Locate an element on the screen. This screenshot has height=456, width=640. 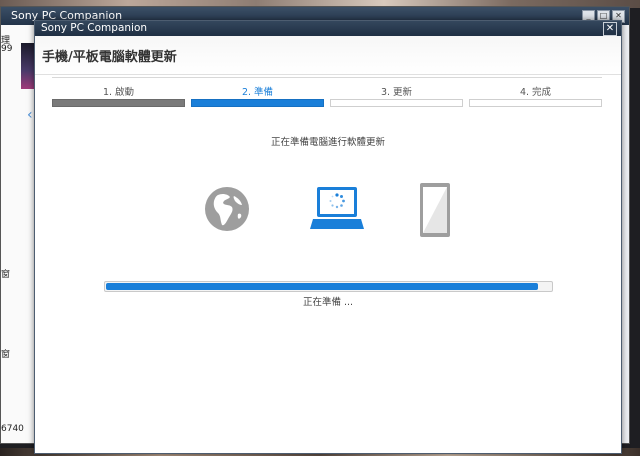
laptop-loading-icon is located at coordinates (337, 208).